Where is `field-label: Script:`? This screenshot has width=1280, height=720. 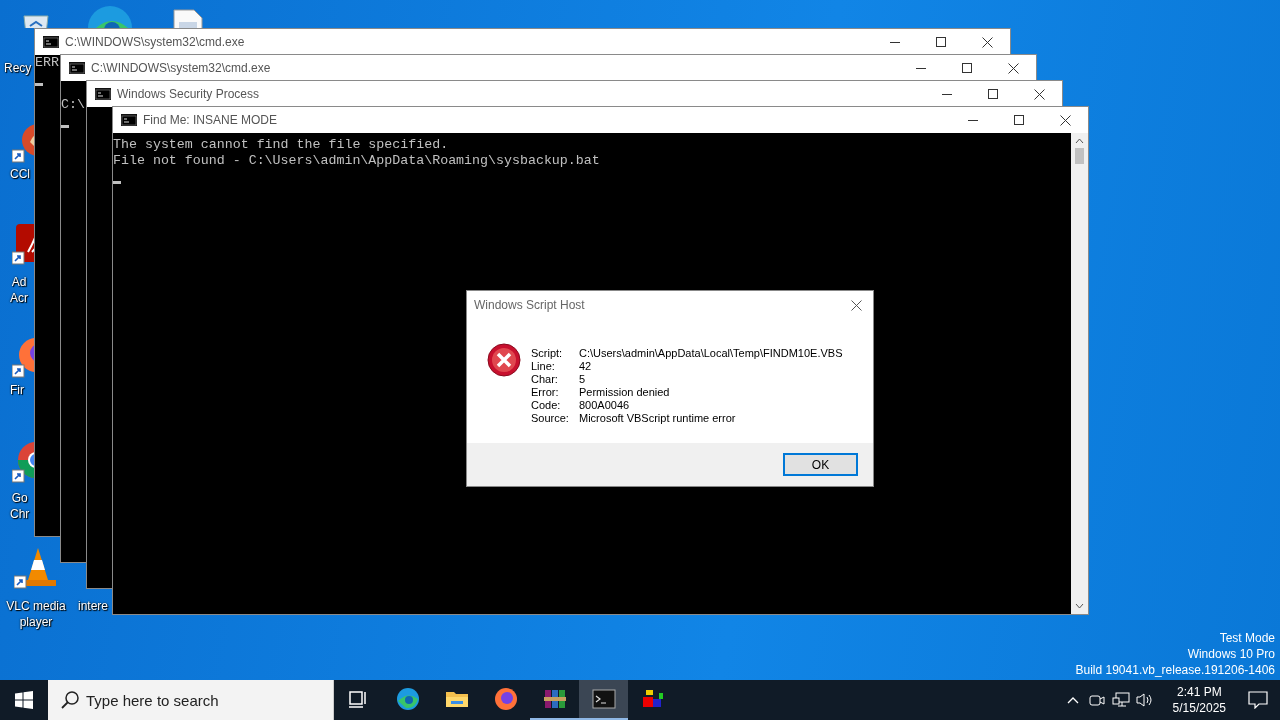 field-label: Script: is located at coordinates (547, 353).